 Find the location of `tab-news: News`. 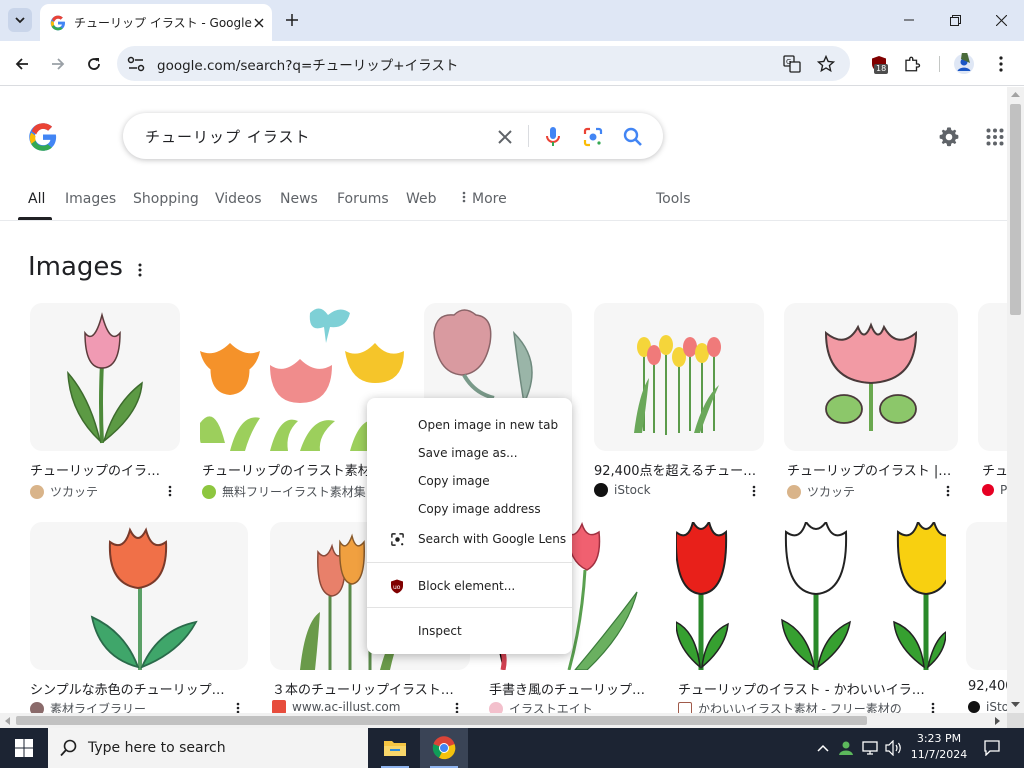

tab-news: News is located at coordinates (299, 199).